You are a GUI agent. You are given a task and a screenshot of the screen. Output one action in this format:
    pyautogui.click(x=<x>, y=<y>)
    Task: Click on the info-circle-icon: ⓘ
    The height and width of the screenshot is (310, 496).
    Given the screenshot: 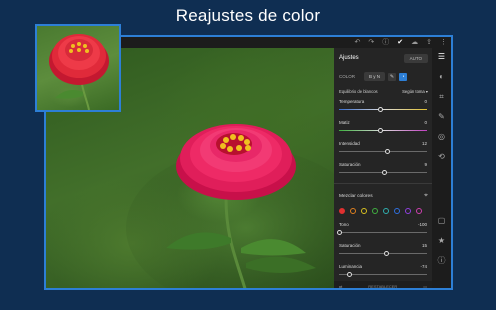 What is the action you would take?
    pyautogui.click(x=442, y=261)
    